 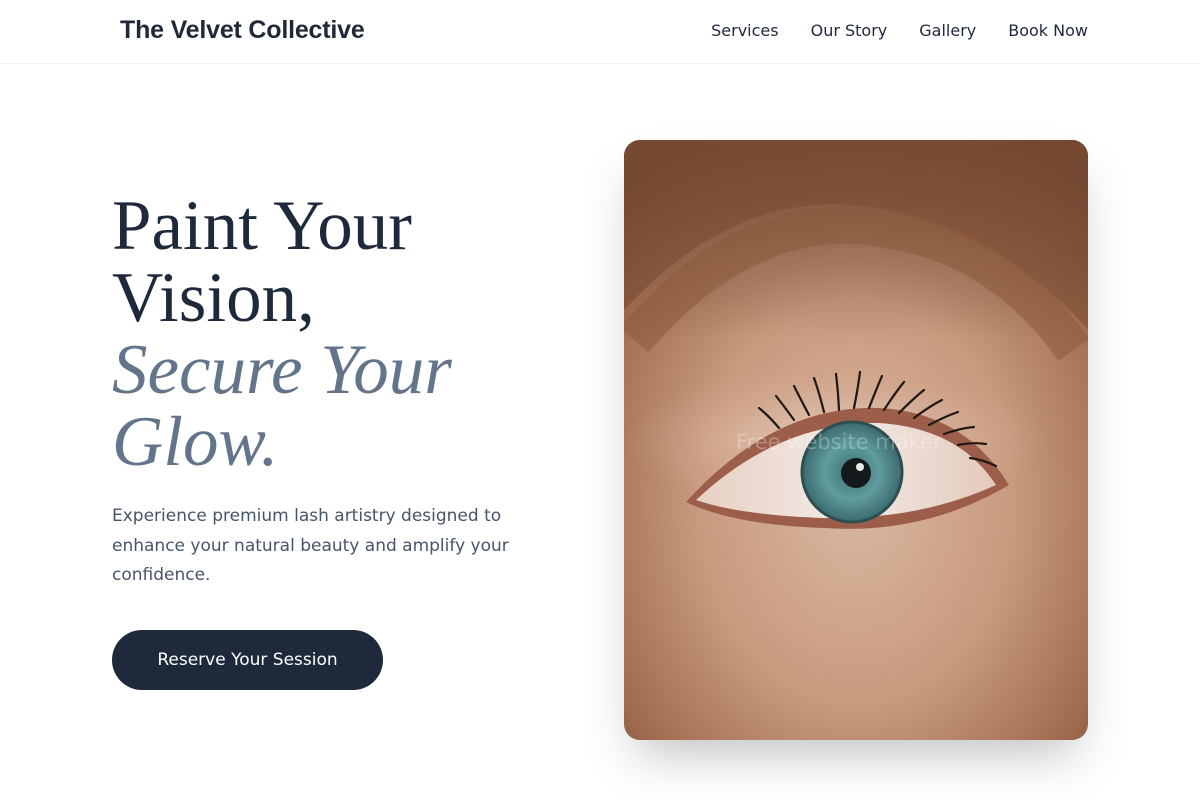 What do you see at coordinates (899, 30) in the screenshot?
I see `main-nav: Services Our Story Gallery Book Now` at bounding box center [899, 30].